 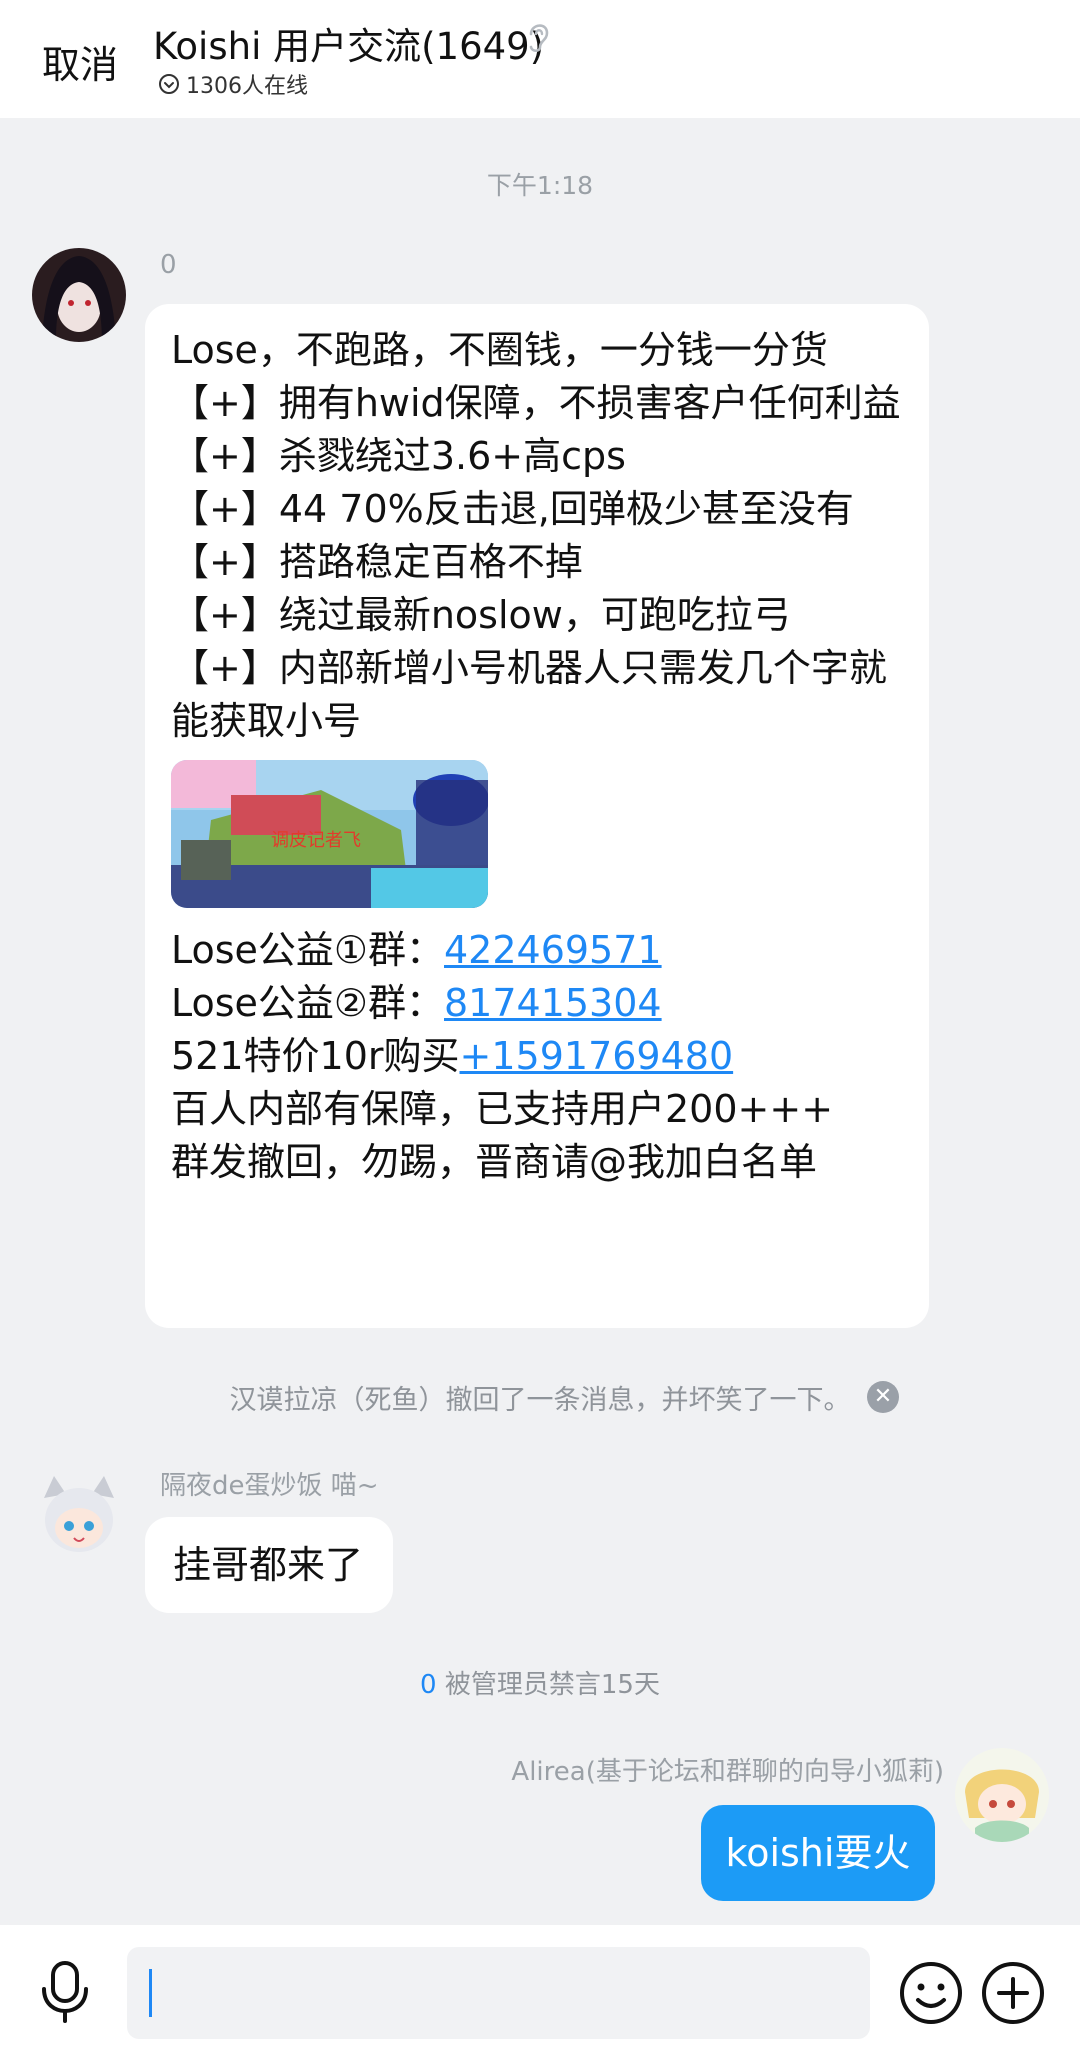 What do you see at coordinates (499, 350) in the screenshot?
I see `message-line: Lose，不跑路，不圈钱，一分钱一分货` at bounding box center [499, 350].